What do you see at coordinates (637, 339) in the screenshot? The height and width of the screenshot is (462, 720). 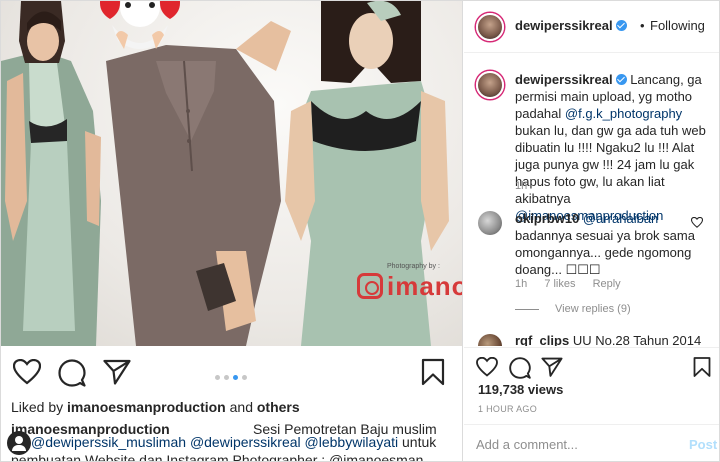 I see `comment-body: UU No.28 Tahun 2014` at bounding box center [637, 339].